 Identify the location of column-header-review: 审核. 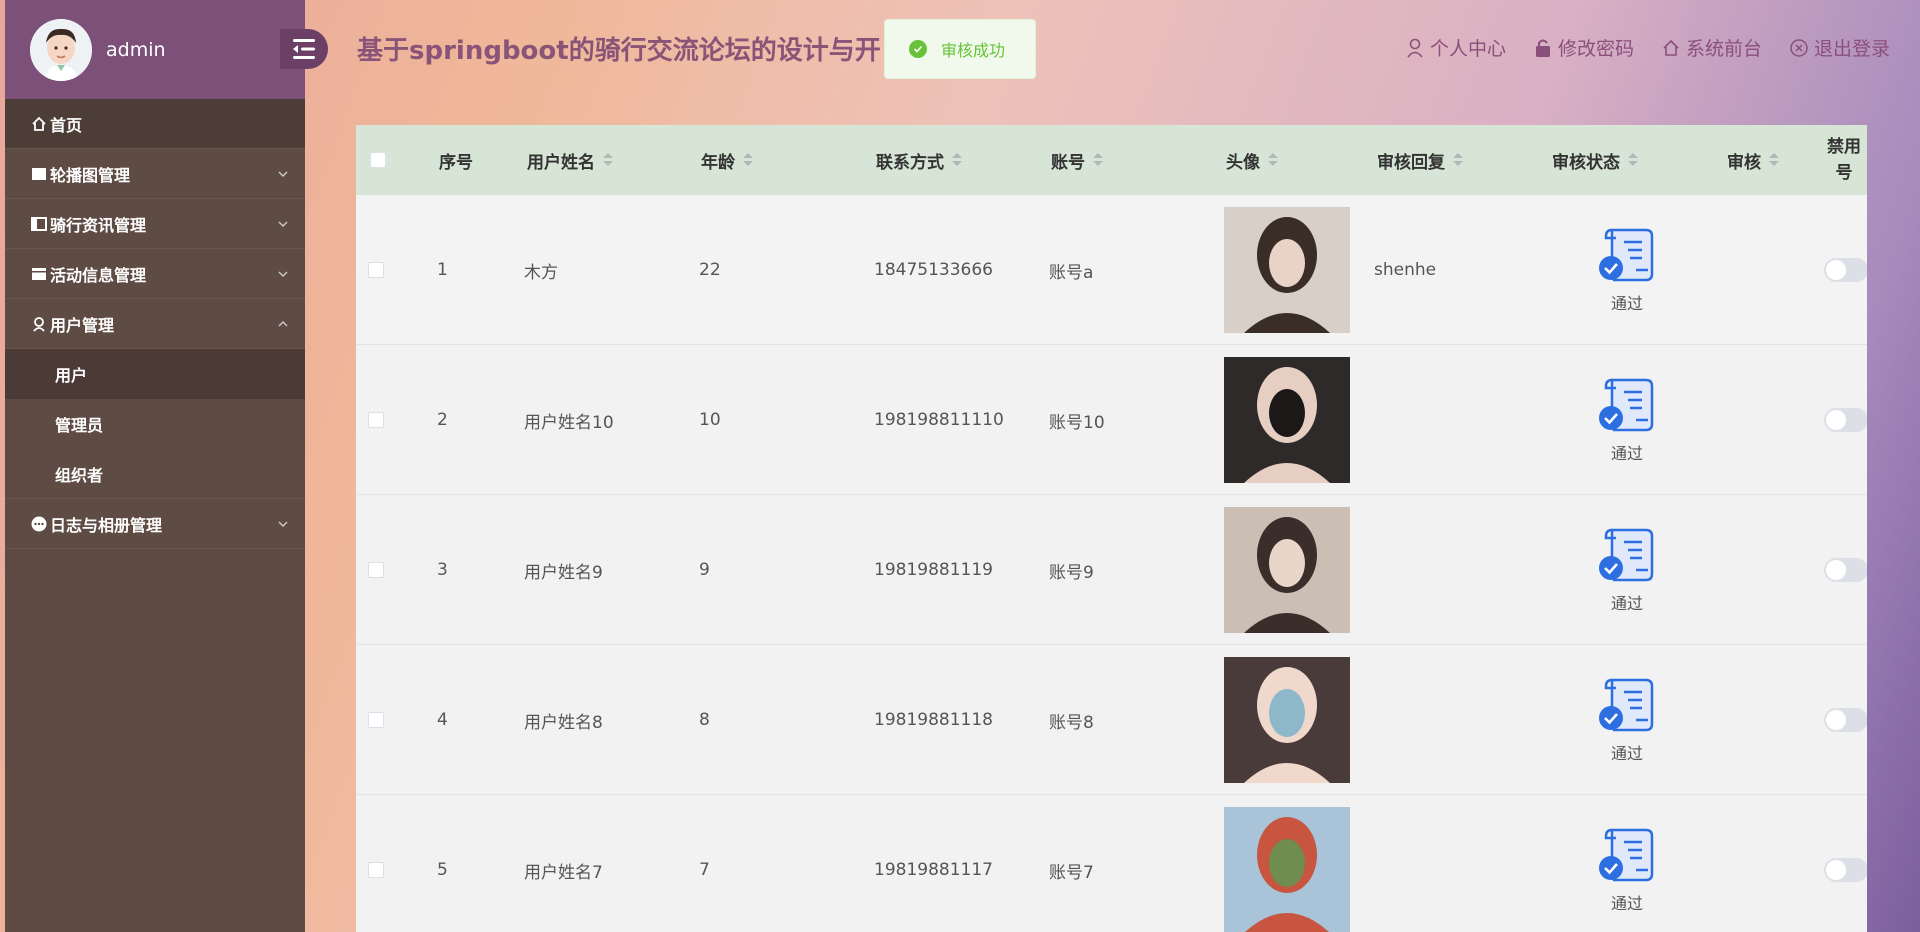
(1753, 160).